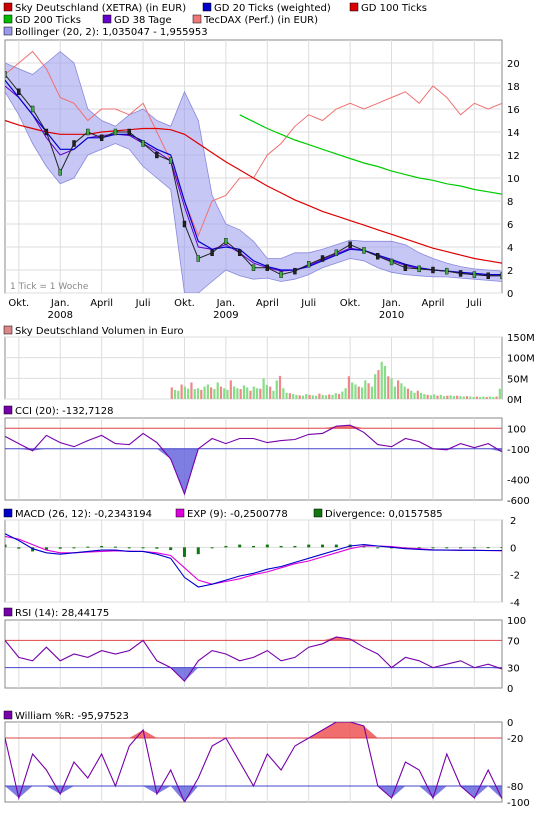 The image size is (545, 837). I want to click on cci-panel-frame, so click(253, 459).